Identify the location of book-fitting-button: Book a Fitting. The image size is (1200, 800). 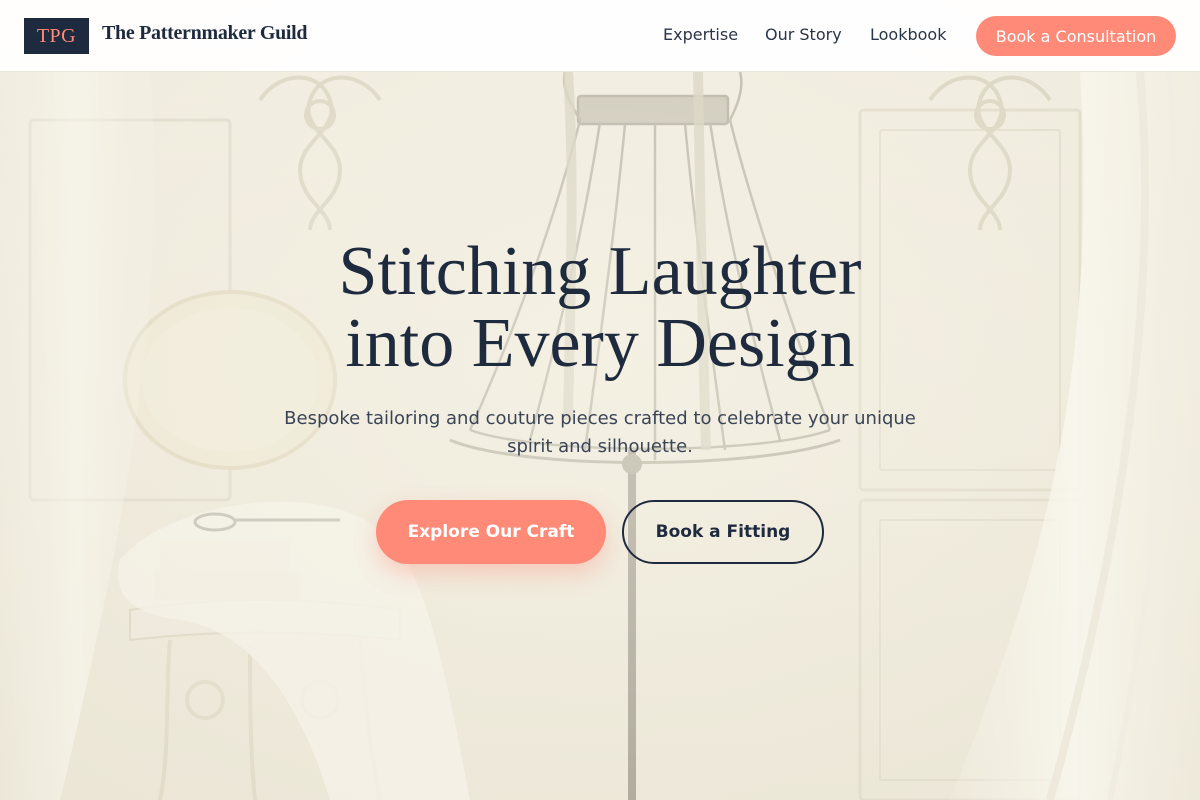
(723, 532).